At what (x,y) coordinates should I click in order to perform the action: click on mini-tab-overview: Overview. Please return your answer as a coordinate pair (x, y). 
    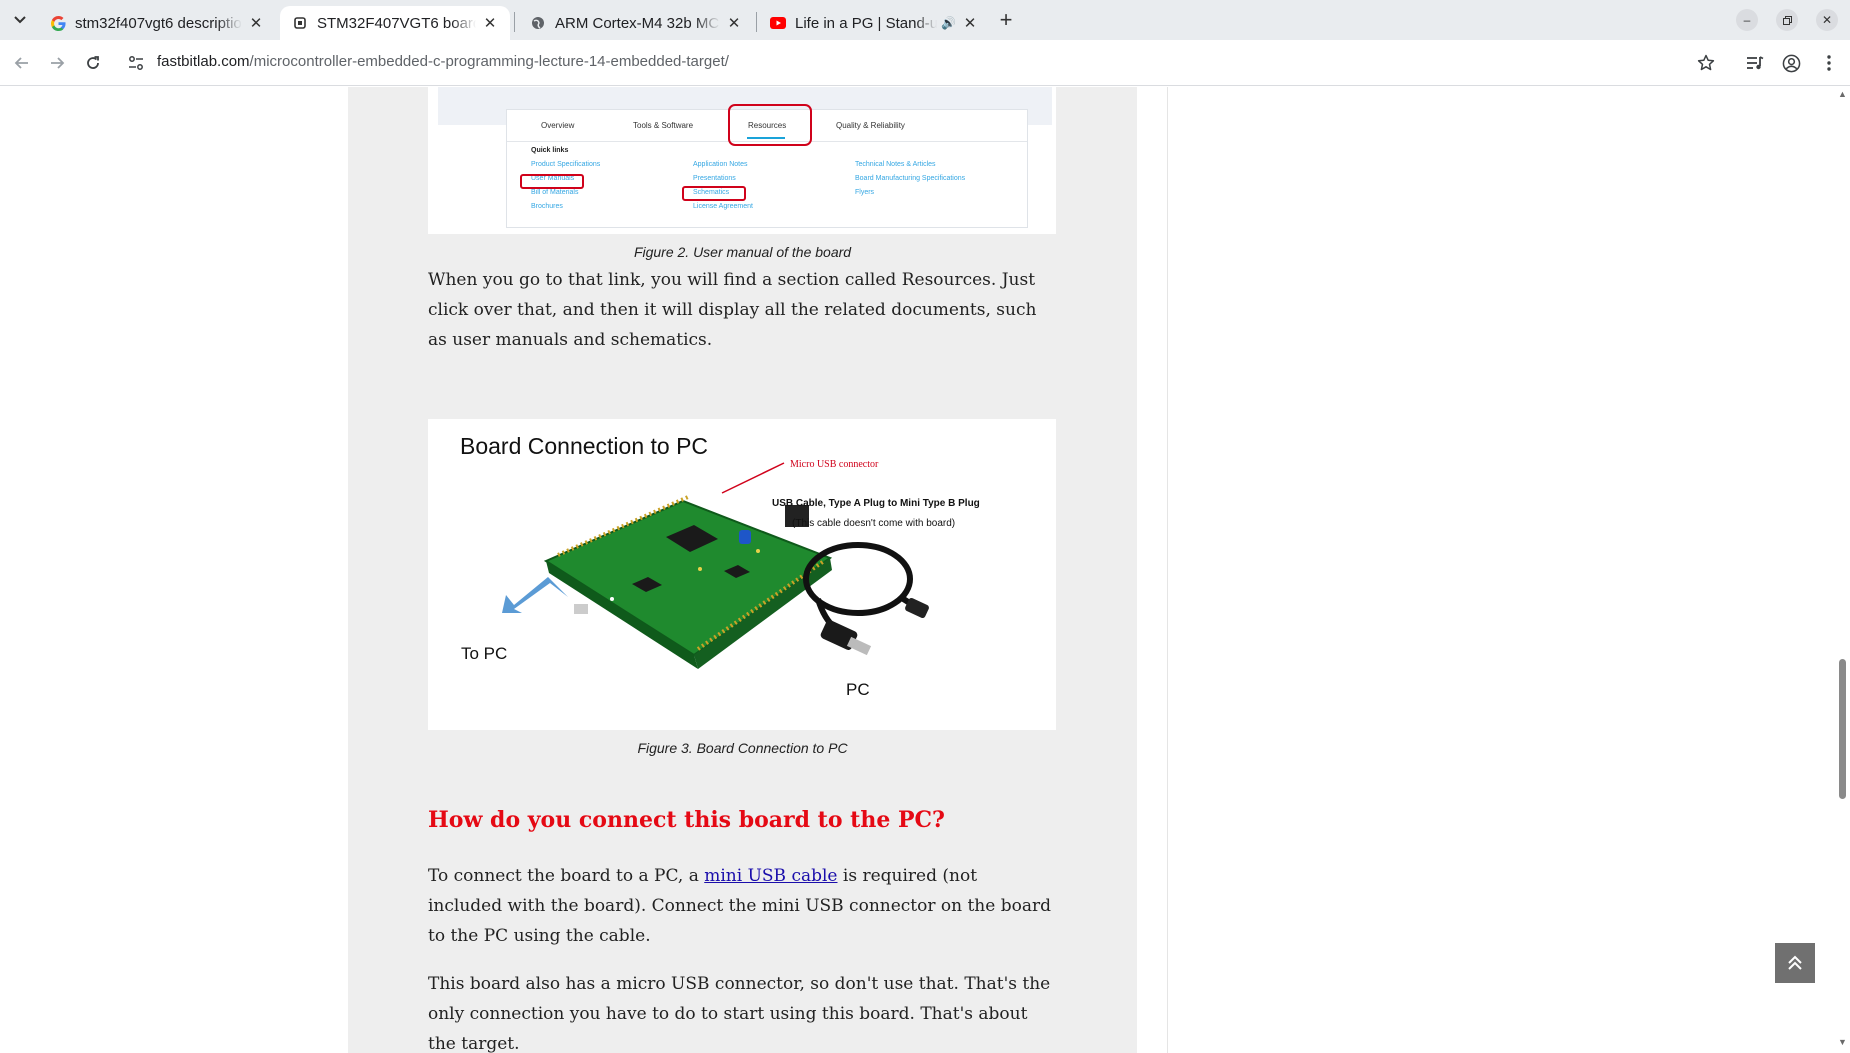
    Looking at the image, I should click on (558, 125).